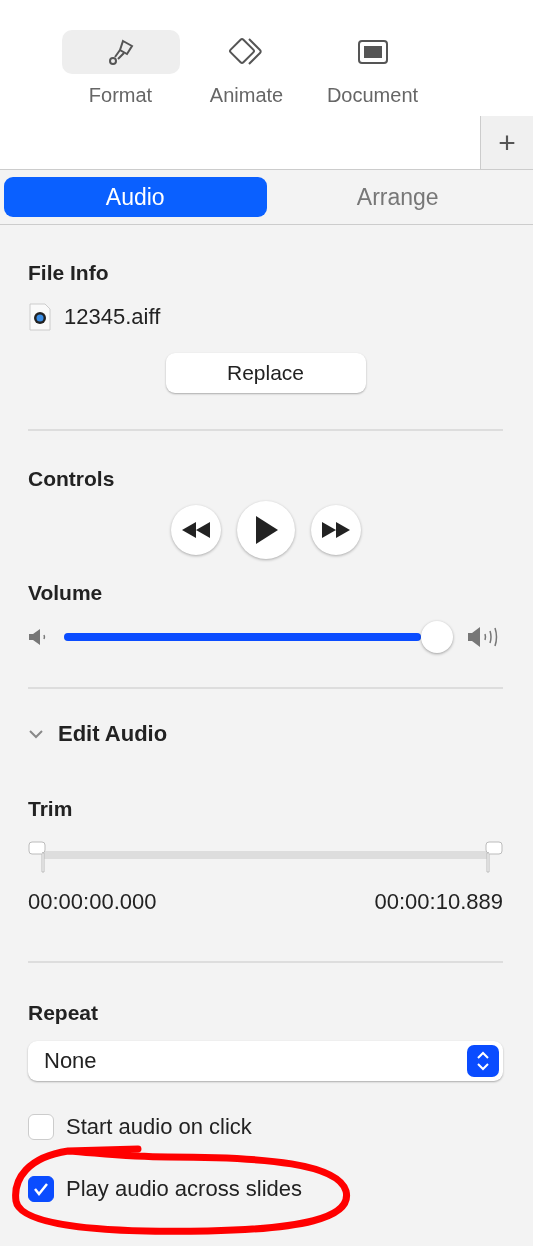 This screenshot has height=1246, width=533. Describe the element at coordinates (69, 273) in the screenshot. I see `section-heading: File Info` at that location.